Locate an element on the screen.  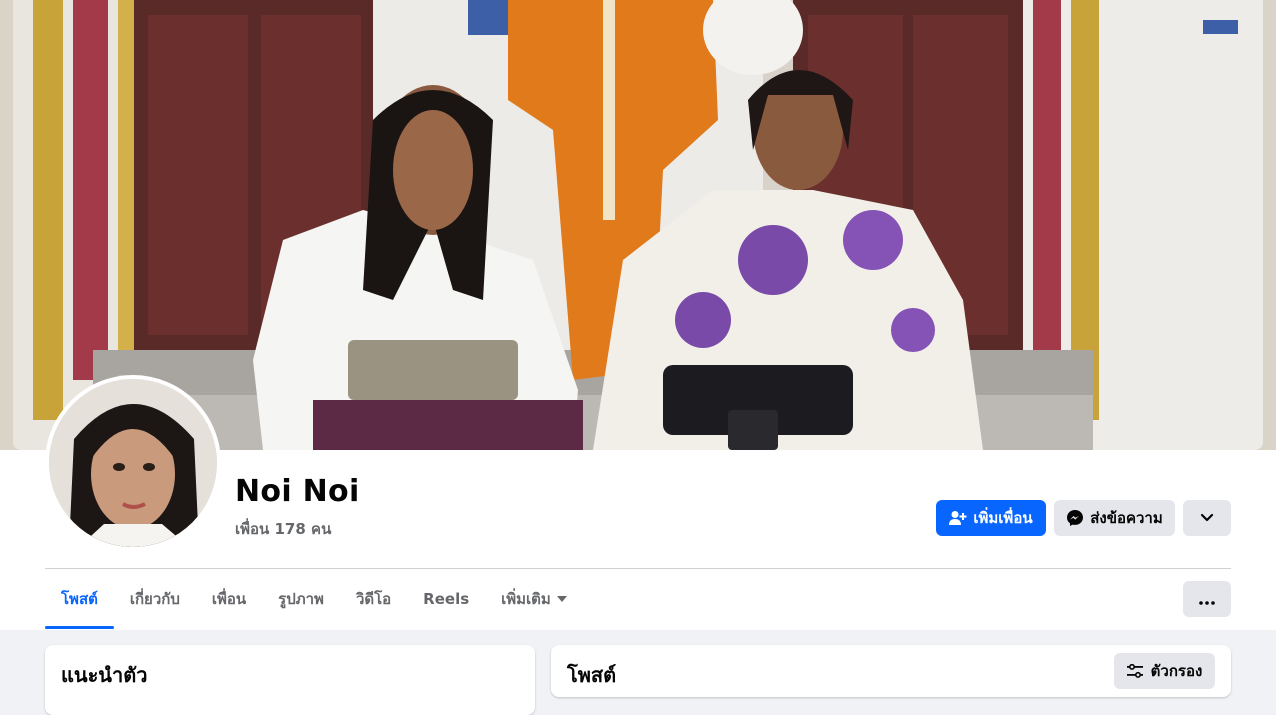
profile-name: Noi Noi is located at coordinates (297, 491).